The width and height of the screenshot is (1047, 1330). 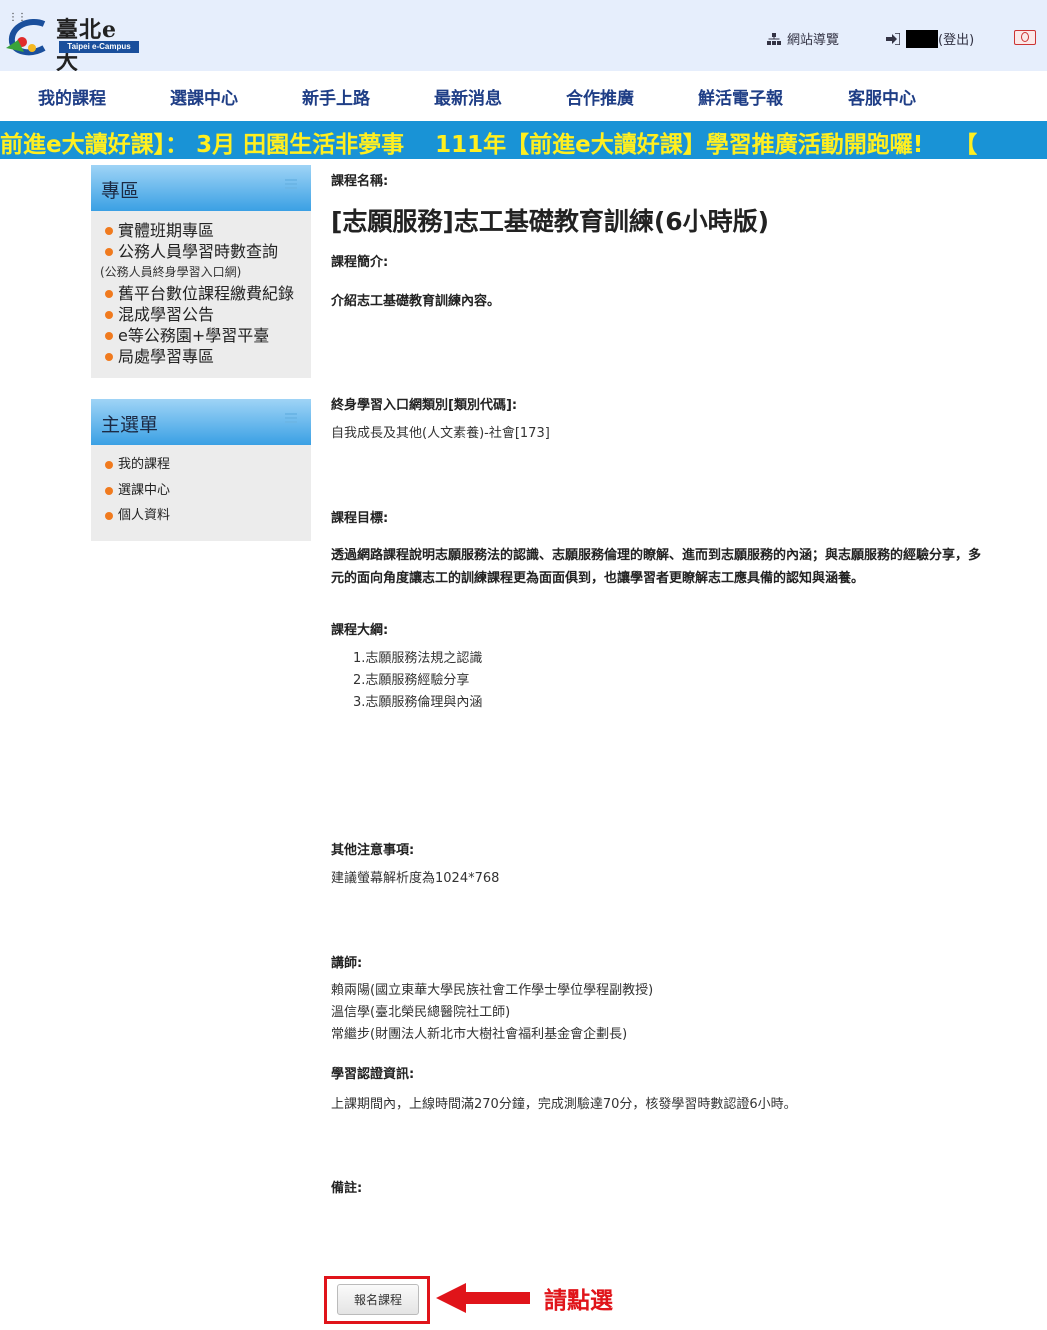 I want to click on zone-item-blended-notice: 混成學習公告, so click(x=207, y=314).